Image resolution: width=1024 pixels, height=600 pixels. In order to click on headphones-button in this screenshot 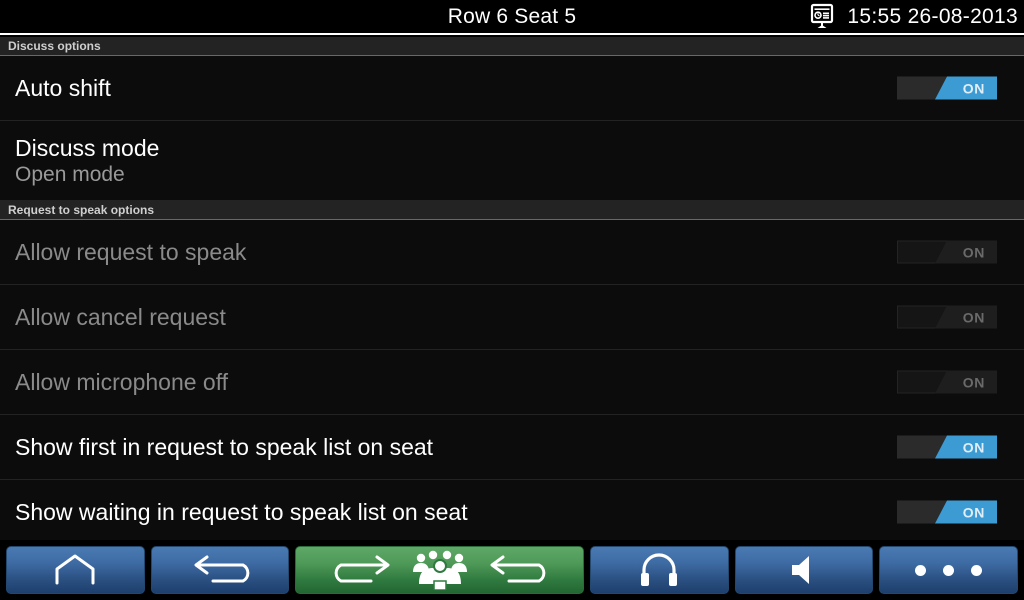, I will do `click(659, 570)`.